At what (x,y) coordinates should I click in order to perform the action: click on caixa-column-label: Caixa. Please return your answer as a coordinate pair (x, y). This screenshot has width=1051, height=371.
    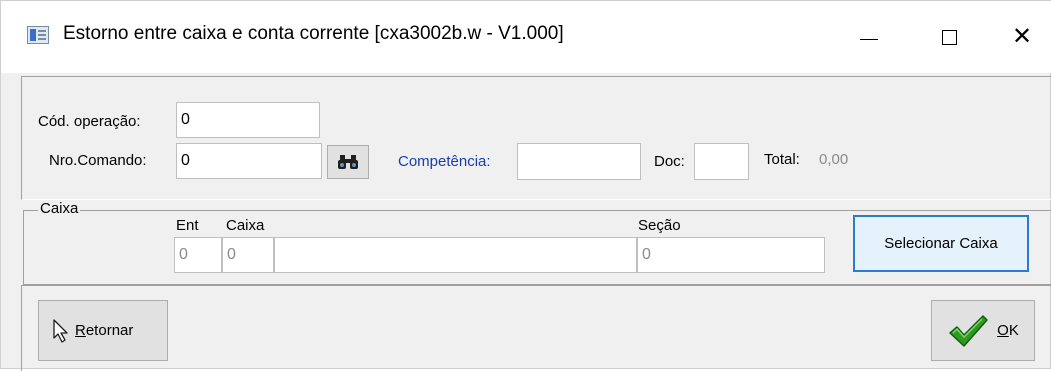
    Looking at the image, I should click on (245, 225).